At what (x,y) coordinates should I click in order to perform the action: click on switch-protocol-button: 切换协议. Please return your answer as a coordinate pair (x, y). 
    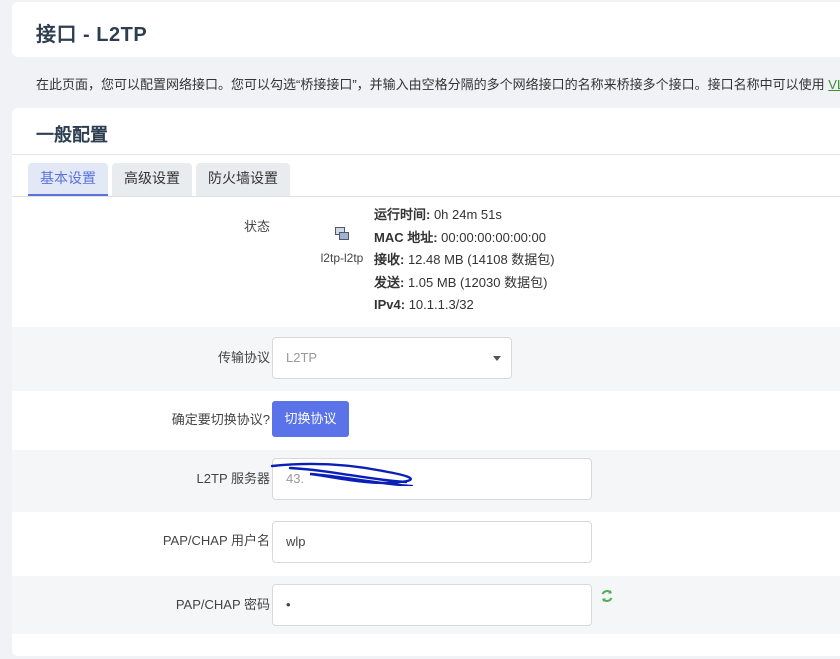
    Looking at the image, I should click on (310, 419).